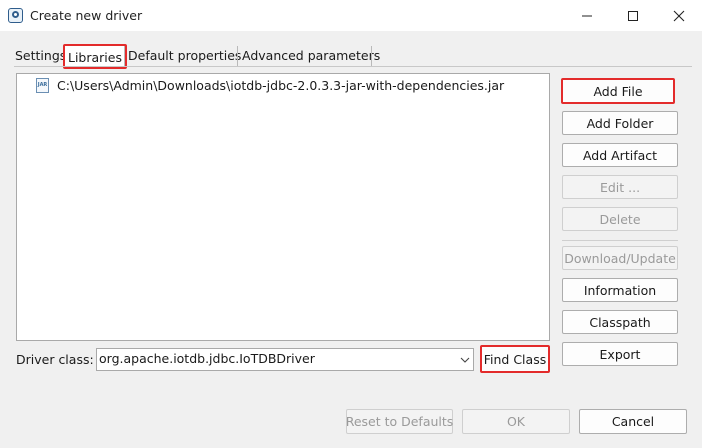  Describe the element at coordinates (516, 421) in the screenshot. I see `ok-button: OK` at that location.